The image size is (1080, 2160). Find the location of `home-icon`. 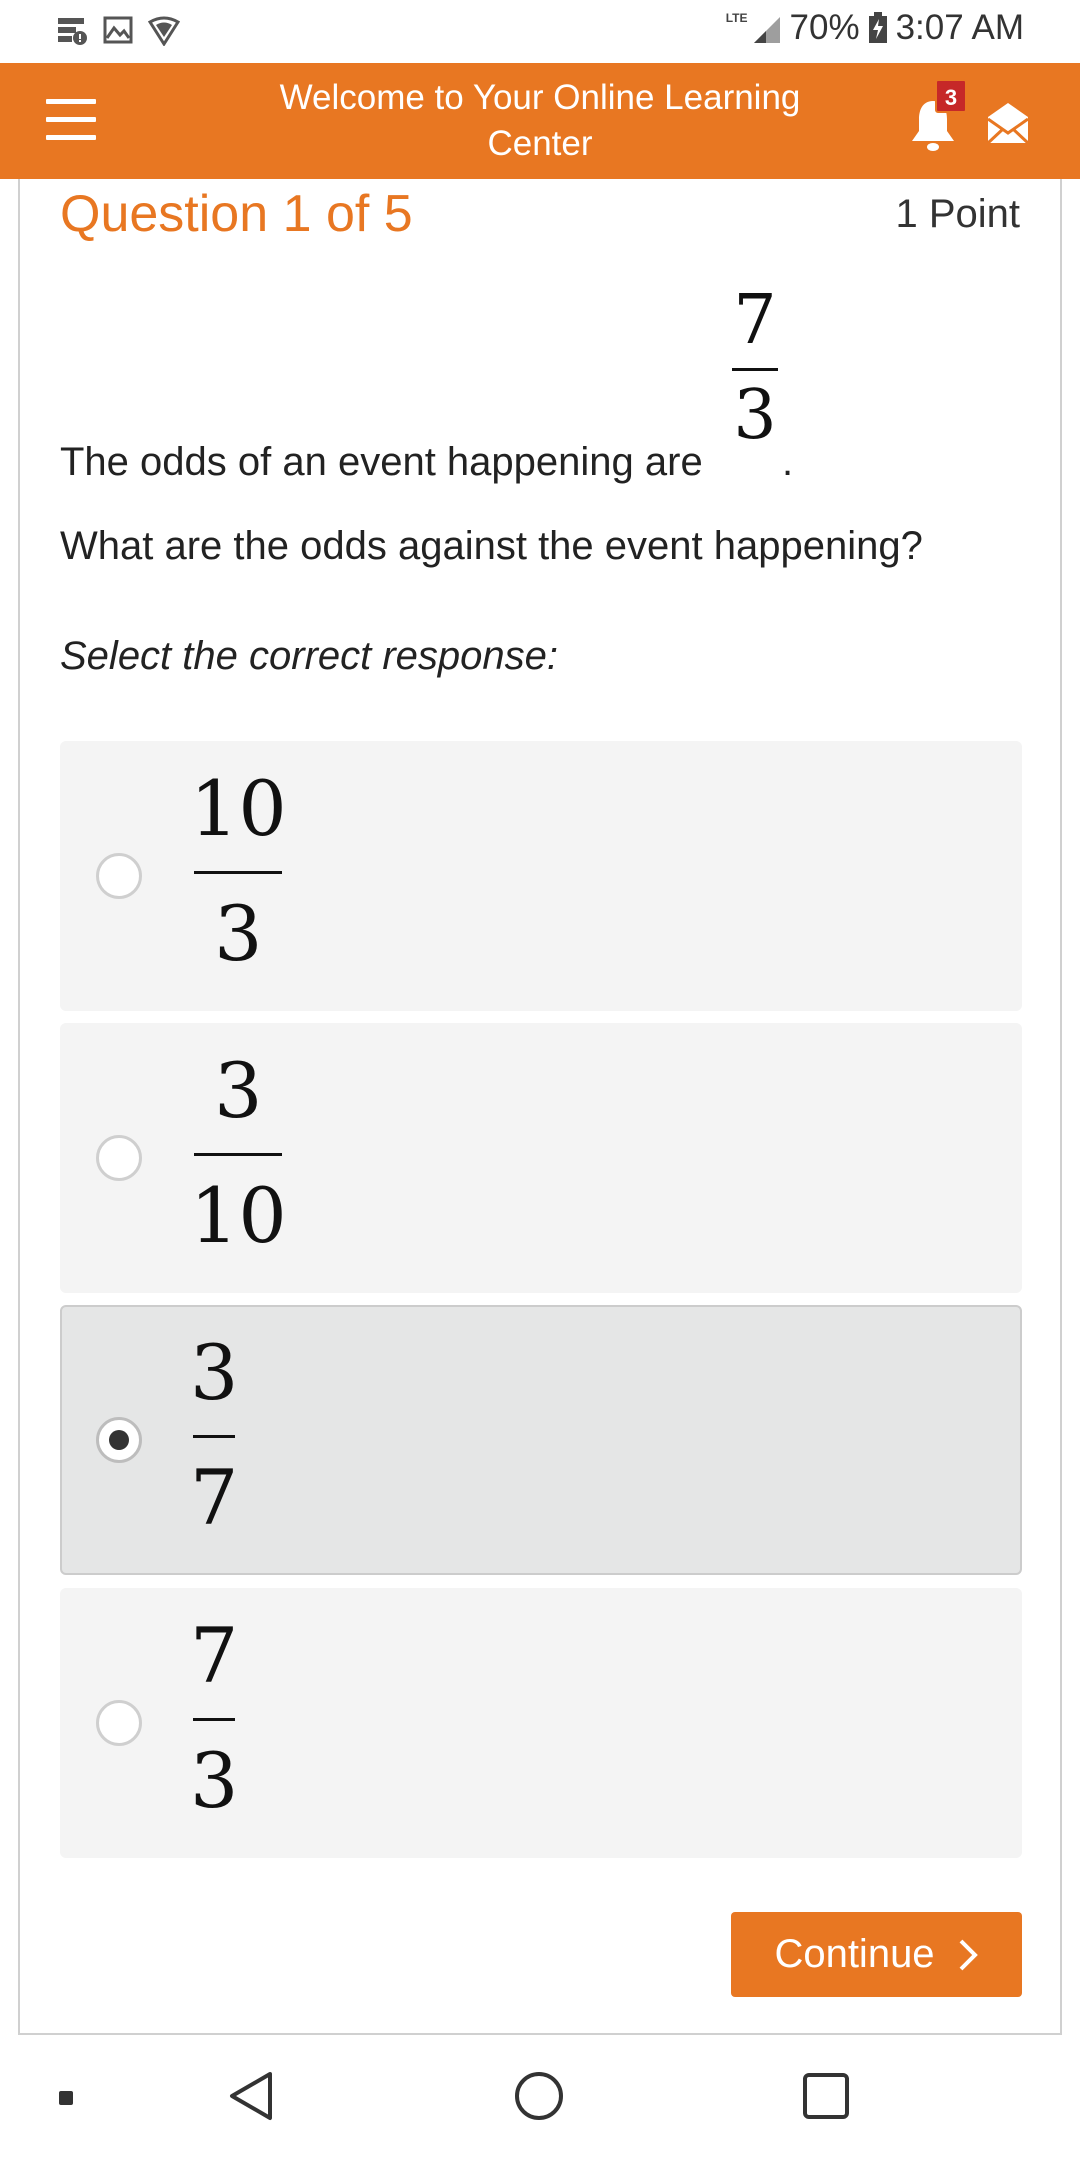

home-icon is located at coordinates (539, 2098).